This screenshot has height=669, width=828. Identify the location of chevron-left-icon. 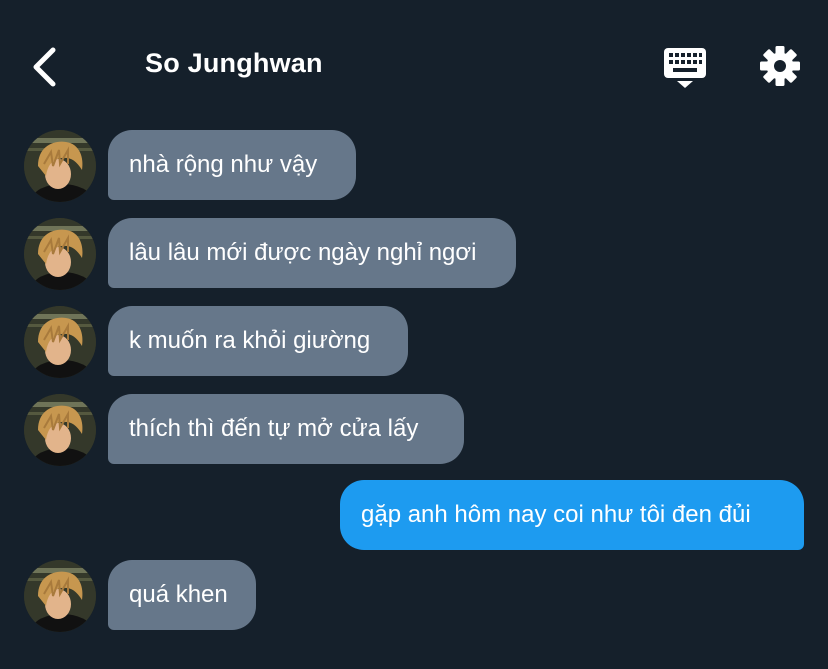
(44, 67).